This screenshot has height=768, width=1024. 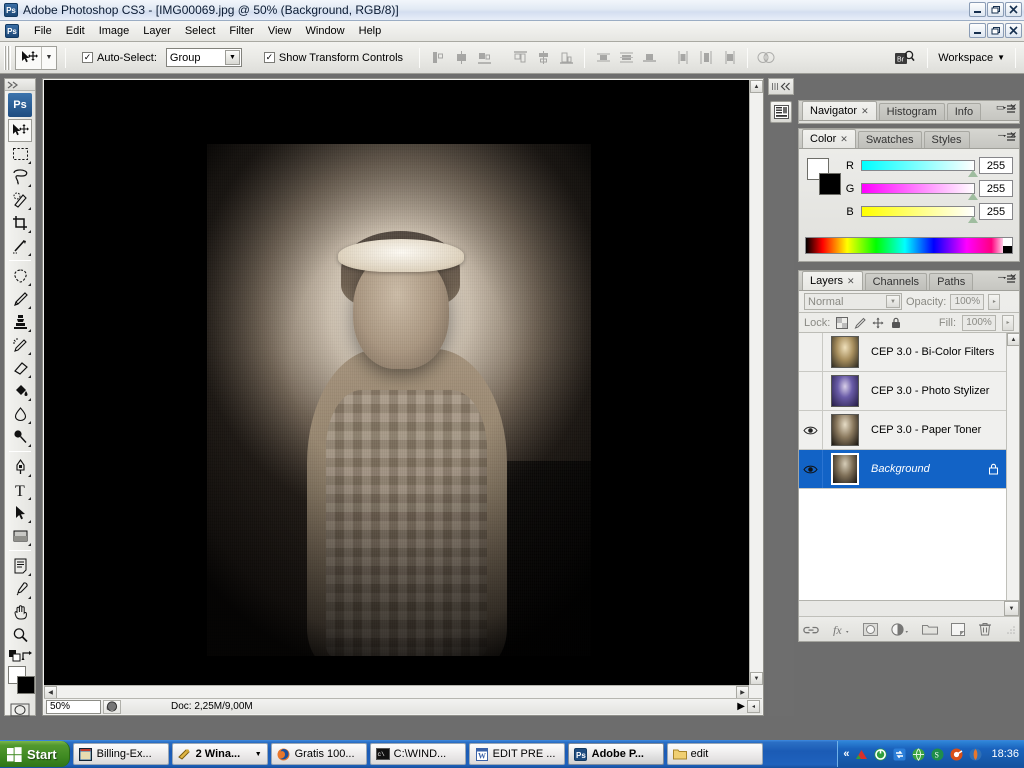 What do you see at coordinates (241, 31) in the screenshot?
I see `menu-filter: Filter` at bounding box center [241, 31].